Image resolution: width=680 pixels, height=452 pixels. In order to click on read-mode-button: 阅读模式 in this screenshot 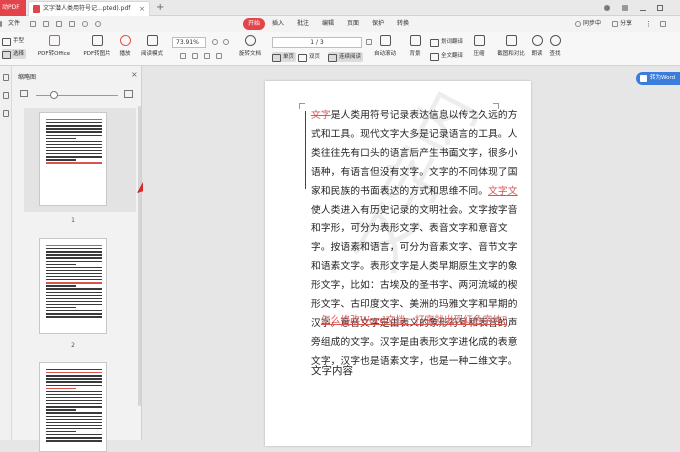, I will do `click(152, 46)`.